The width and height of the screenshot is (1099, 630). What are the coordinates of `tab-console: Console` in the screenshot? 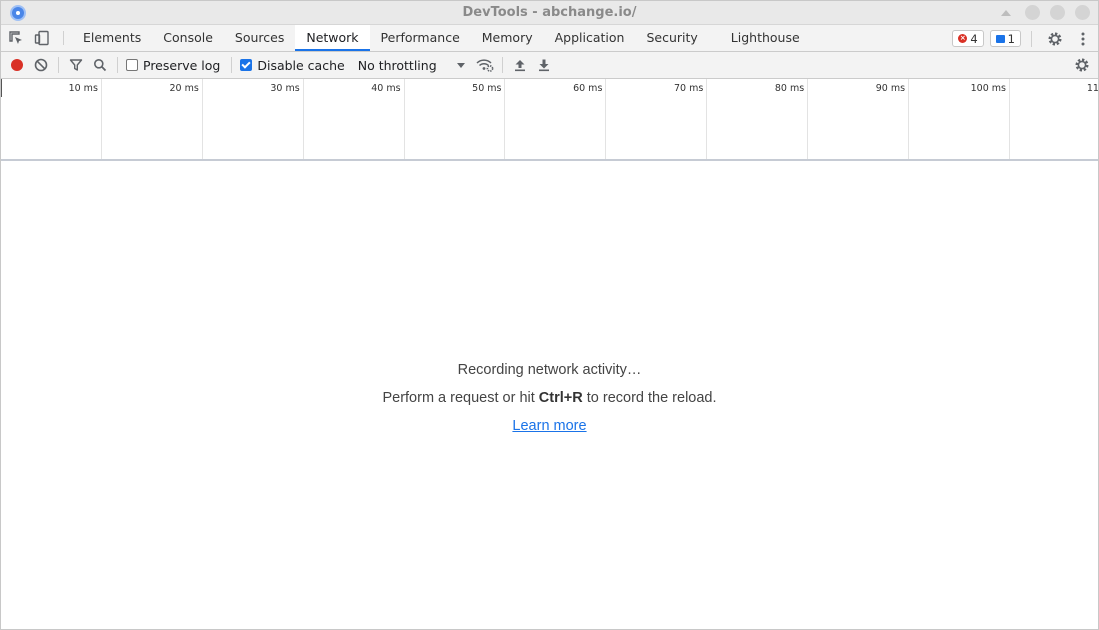 It's located at (188, 38).